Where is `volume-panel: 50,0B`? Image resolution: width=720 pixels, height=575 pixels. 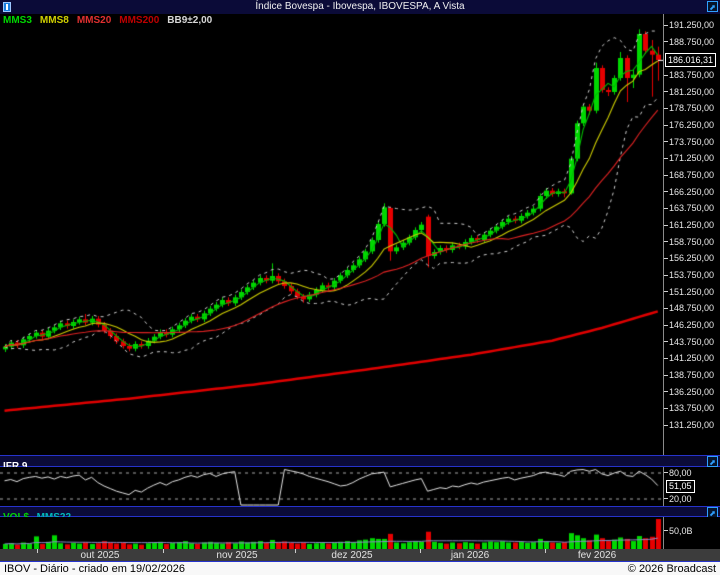 volume-panel: 50,0B is located at coordinates (360, 533).